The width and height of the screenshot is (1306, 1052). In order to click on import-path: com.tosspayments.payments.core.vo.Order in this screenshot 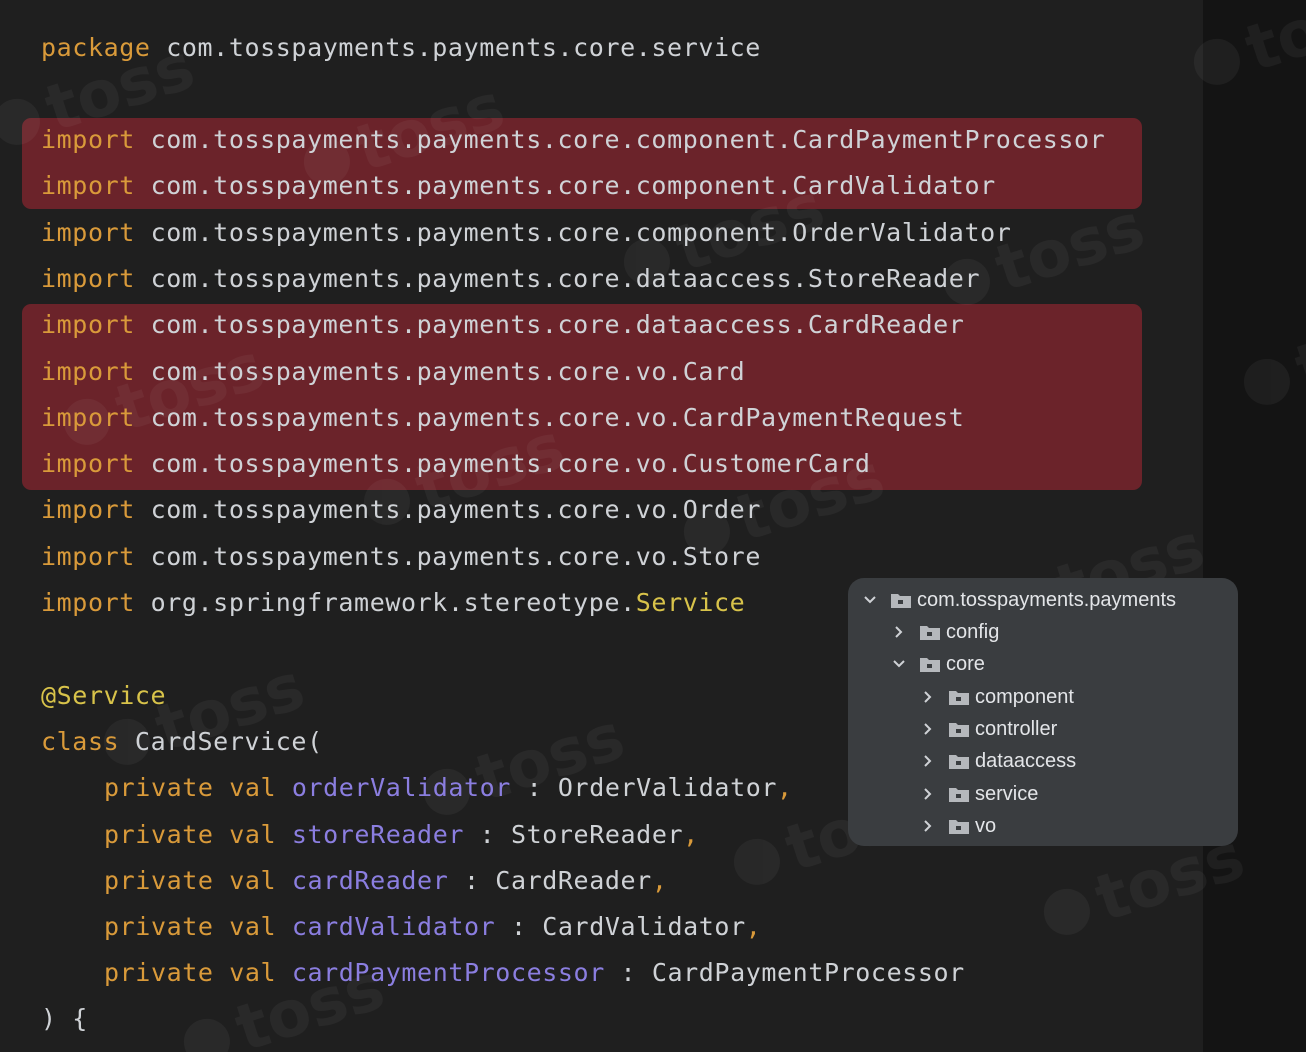, I will do `click(447, 509)`.